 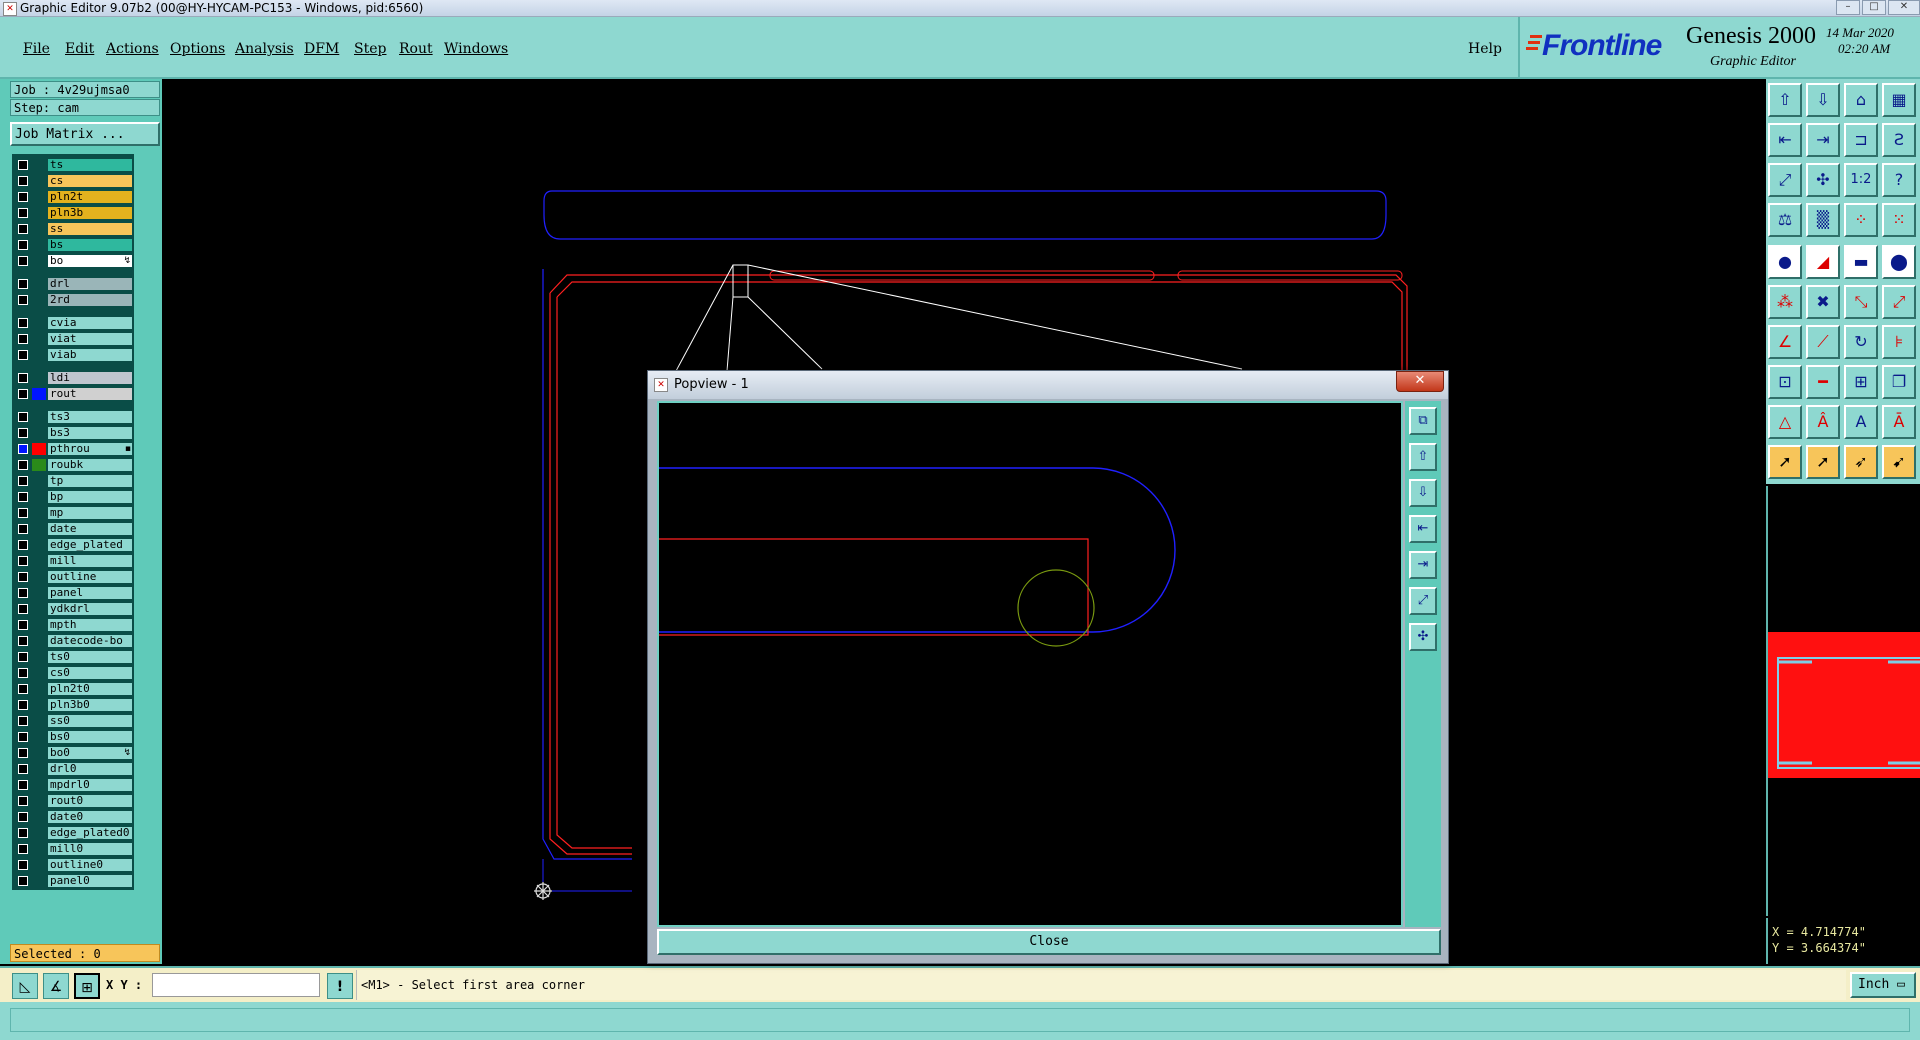 What do you see at coordinates (1785, 100) in the screenshot?
I see `load-layer-icon: ⇧` at bounding box center [1785, 100].